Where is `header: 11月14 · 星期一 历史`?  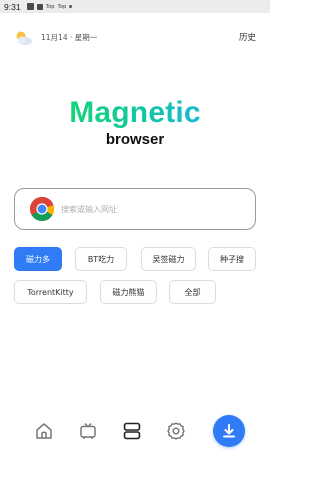
header: 11月14 · 星期一 历史 is located at coordinates (135, 38).